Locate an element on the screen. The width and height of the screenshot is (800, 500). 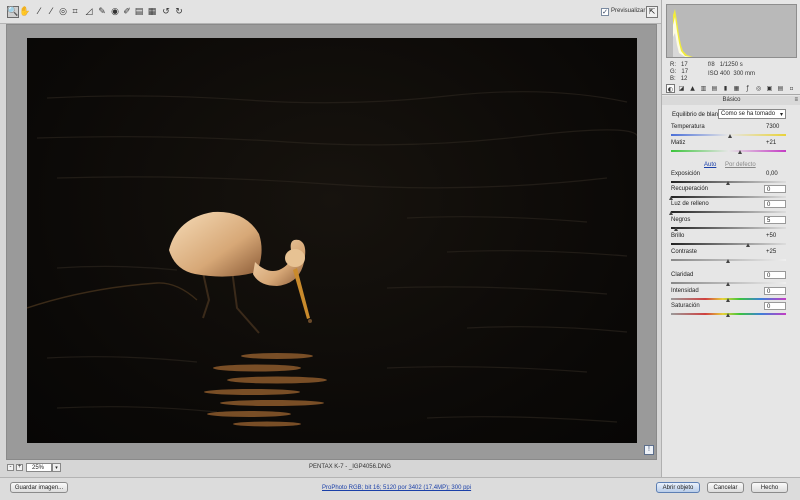
default-link: Por defecto is located at coordinates (740, 165).